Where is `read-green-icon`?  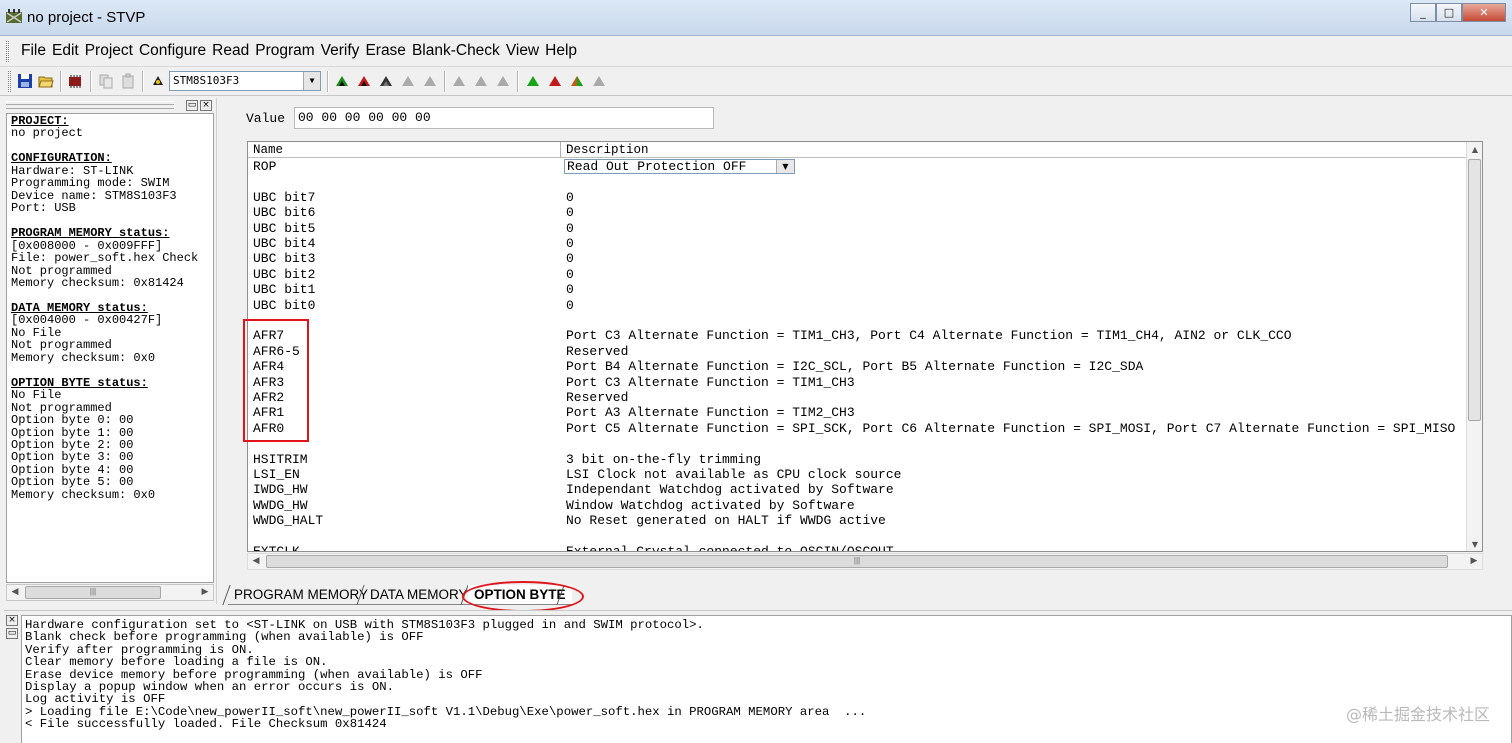 read-green-icon is located at coordinates (533, 81).